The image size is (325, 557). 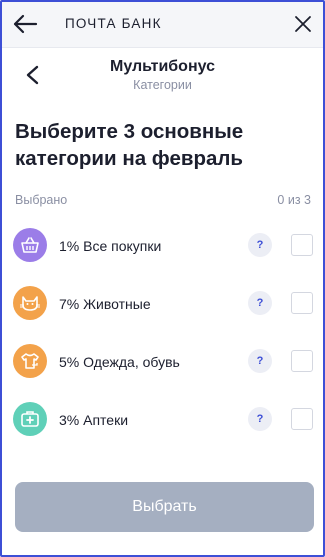 I want to click on category-row-all-purchases: 1% Все покупки ?, so click(x=162, y=257).